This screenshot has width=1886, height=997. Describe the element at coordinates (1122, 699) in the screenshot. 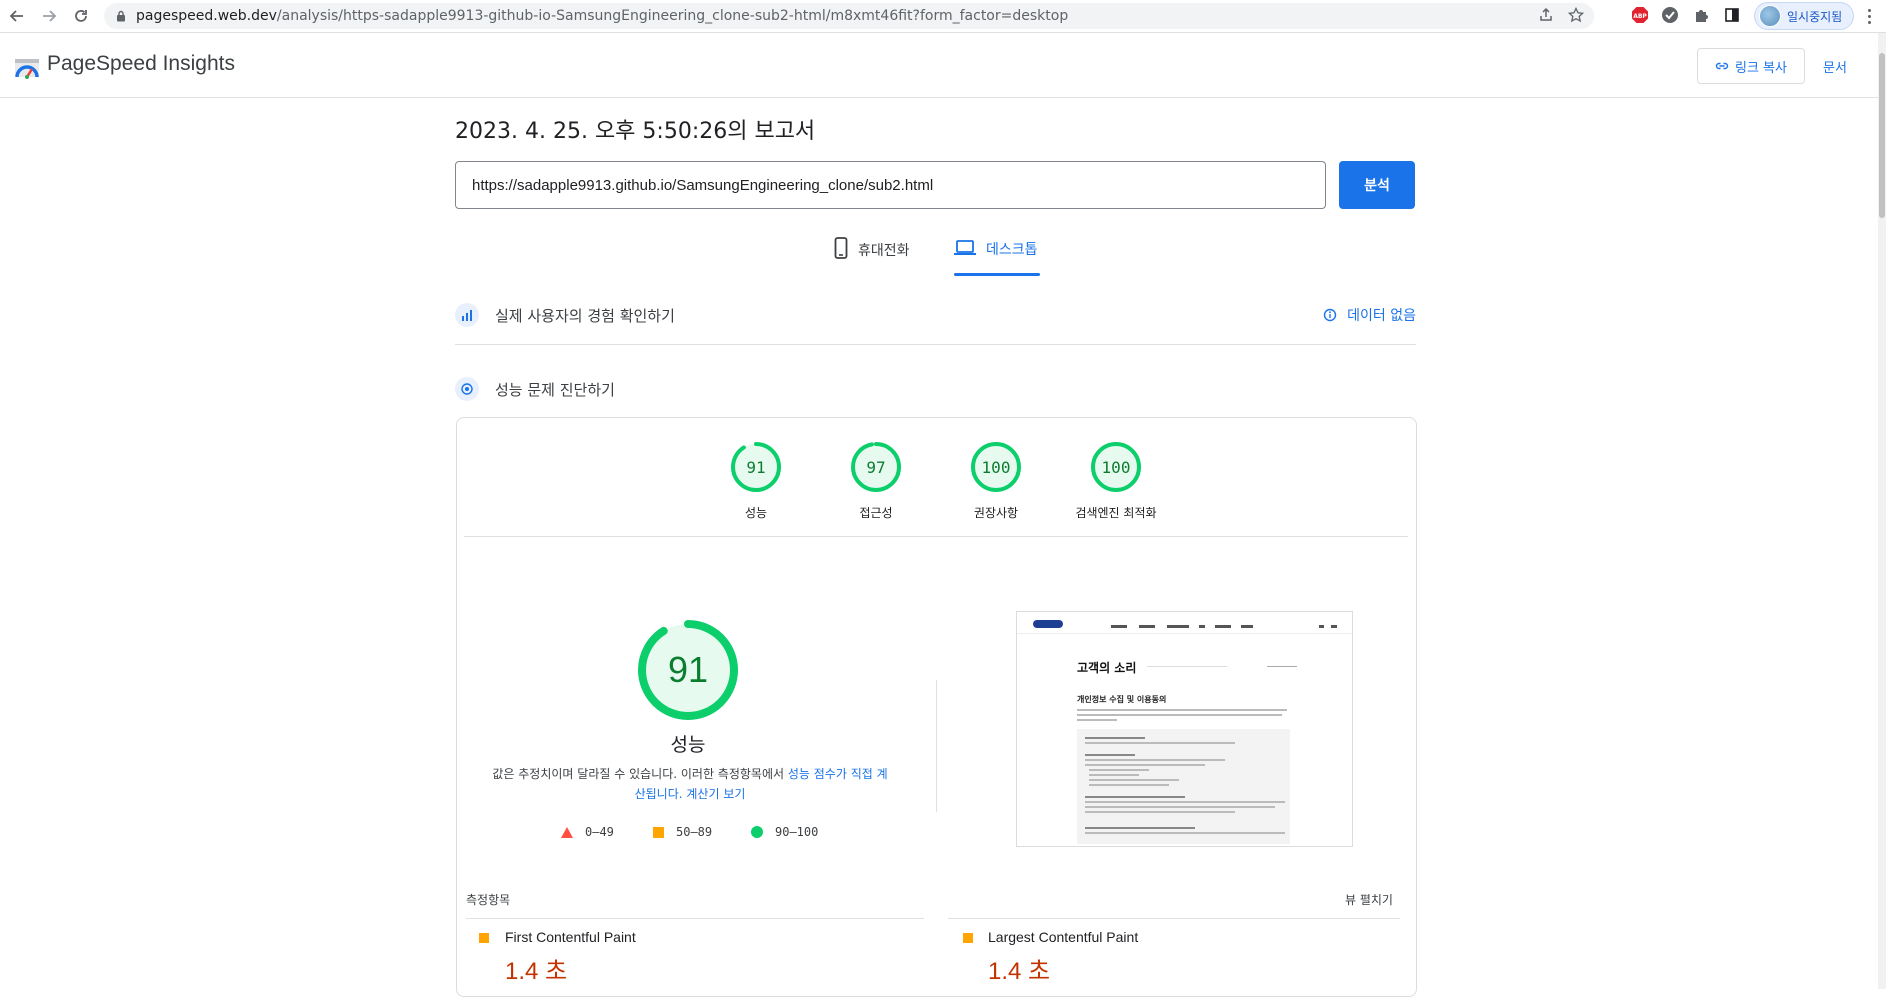

I see `screenshot-subtitle: 개인정보 수집 및 이용동의` at that location.